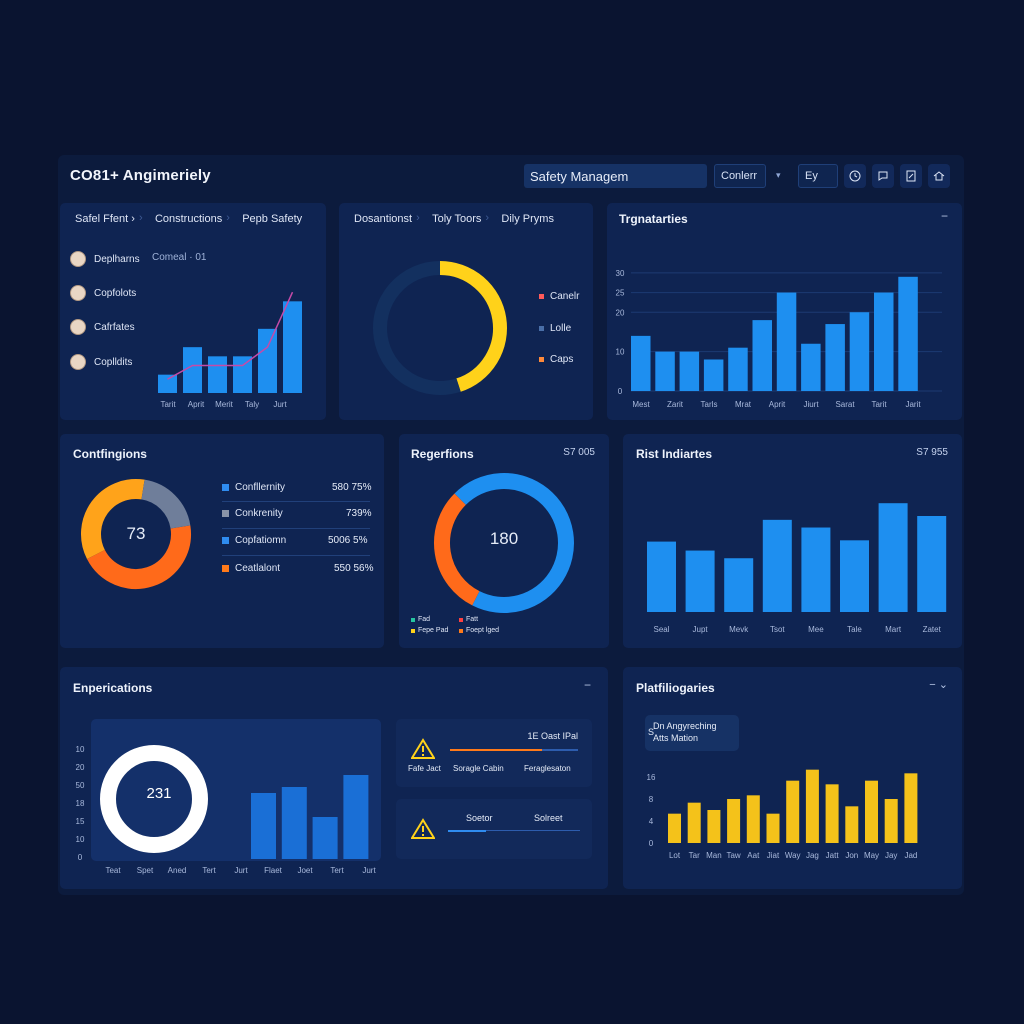 The image size is (1024, 1024). I want to click on card-value: S7 005, so click(579, 452).